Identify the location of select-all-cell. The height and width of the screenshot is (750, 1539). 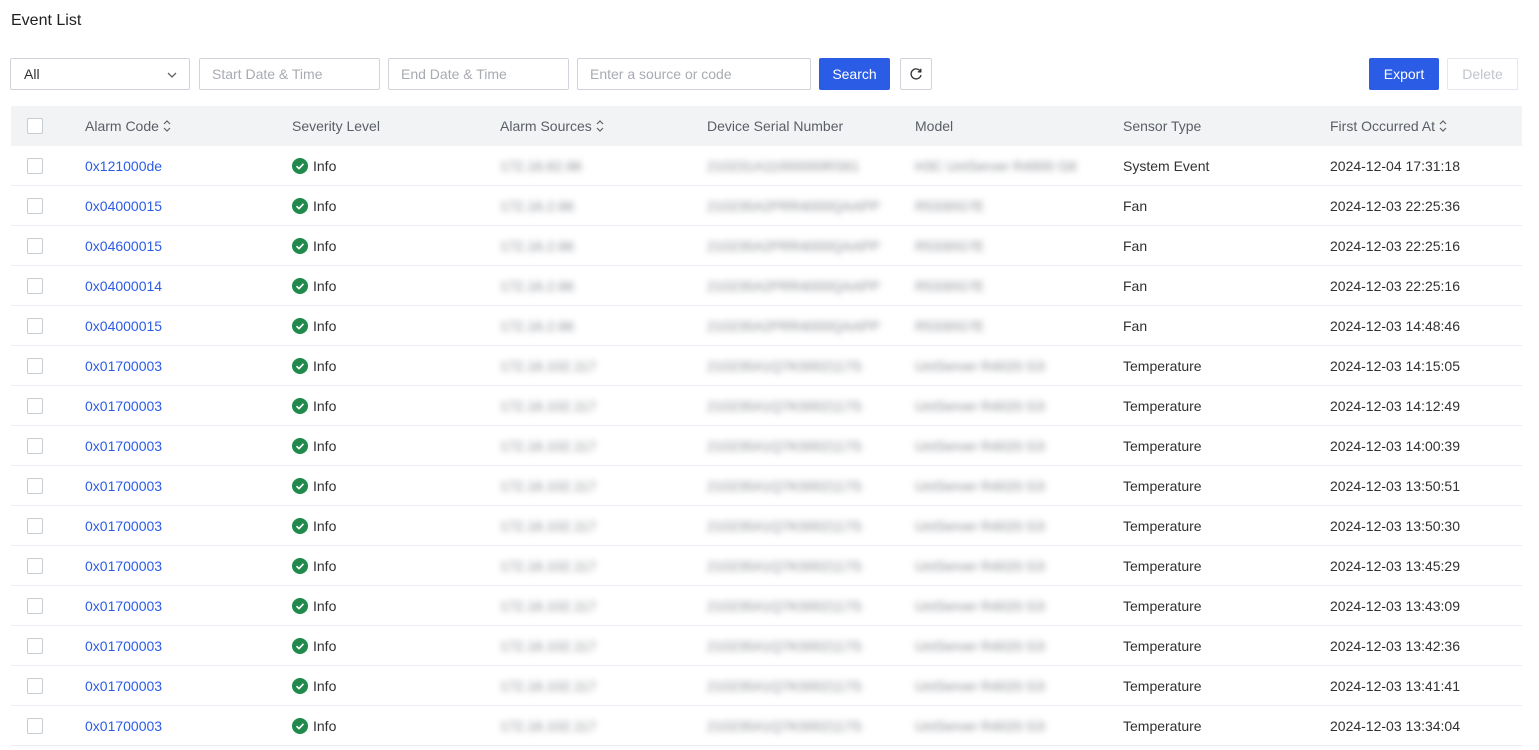
(35, 126).